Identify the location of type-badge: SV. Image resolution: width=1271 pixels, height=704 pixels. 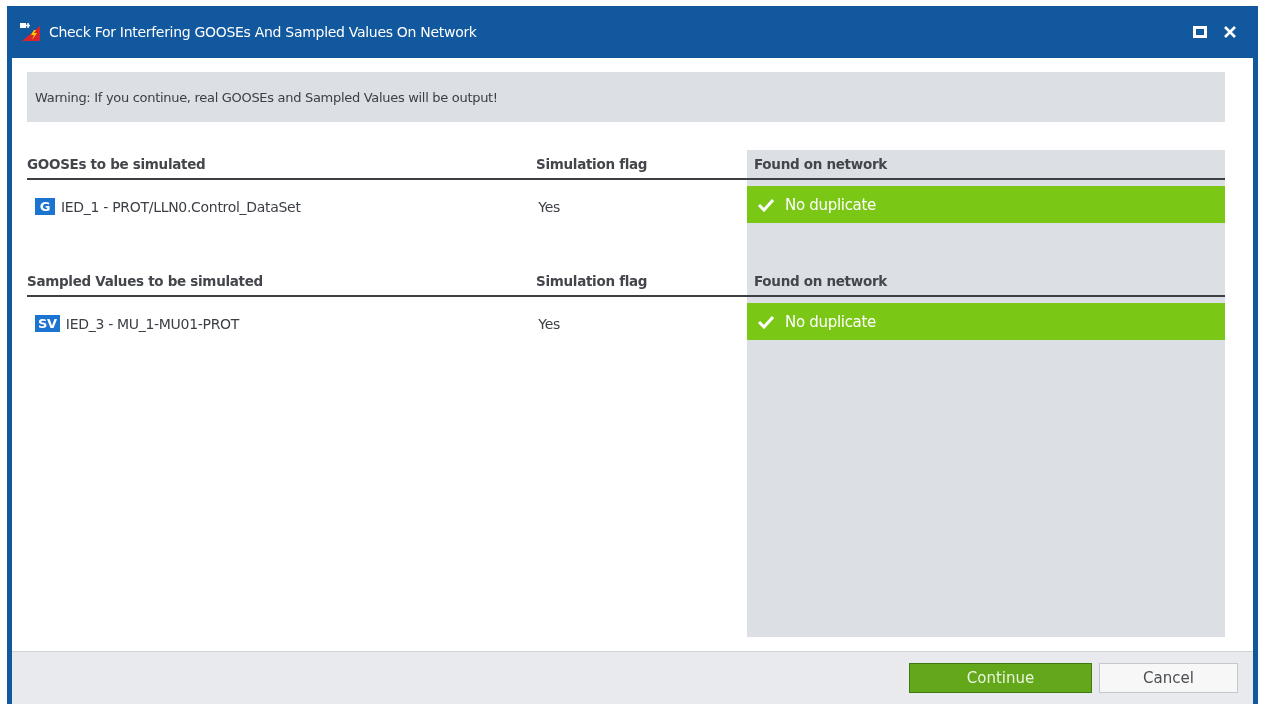
(47, 323).